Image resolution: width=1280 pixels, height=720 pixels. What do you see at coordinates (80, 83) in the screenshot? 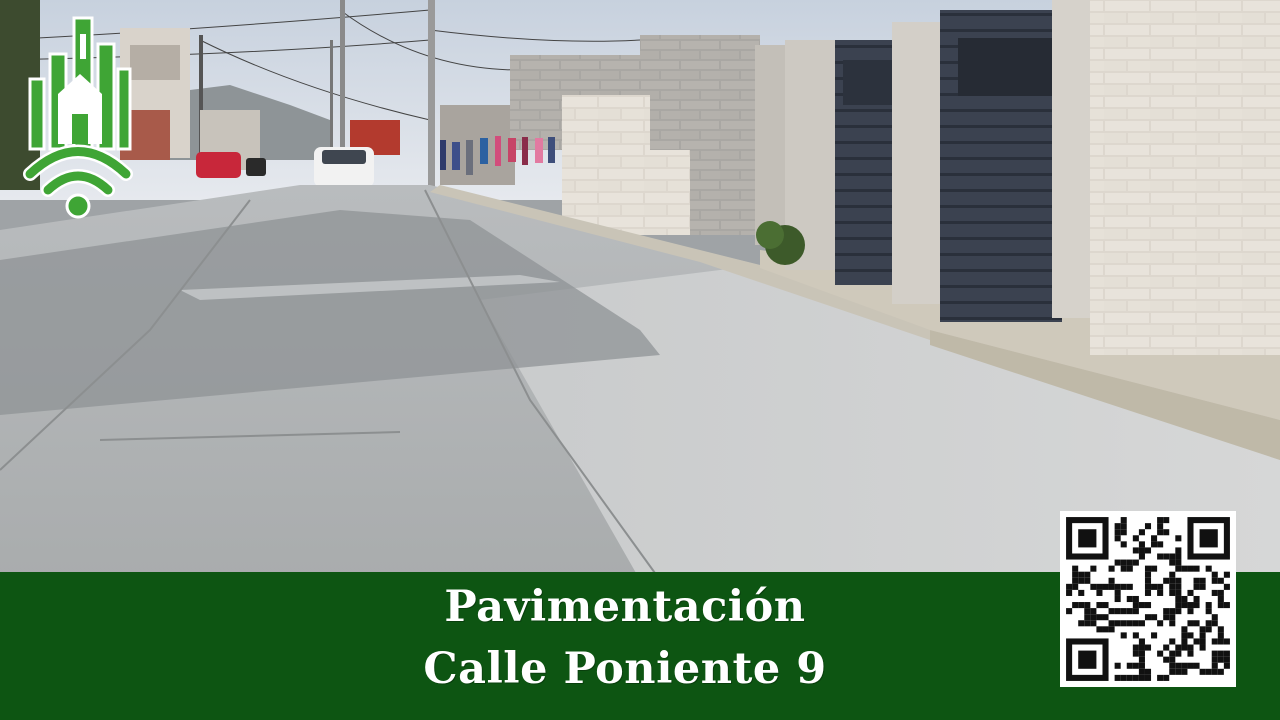
I see `building-bars-icon` at bounding box center [80, 83].